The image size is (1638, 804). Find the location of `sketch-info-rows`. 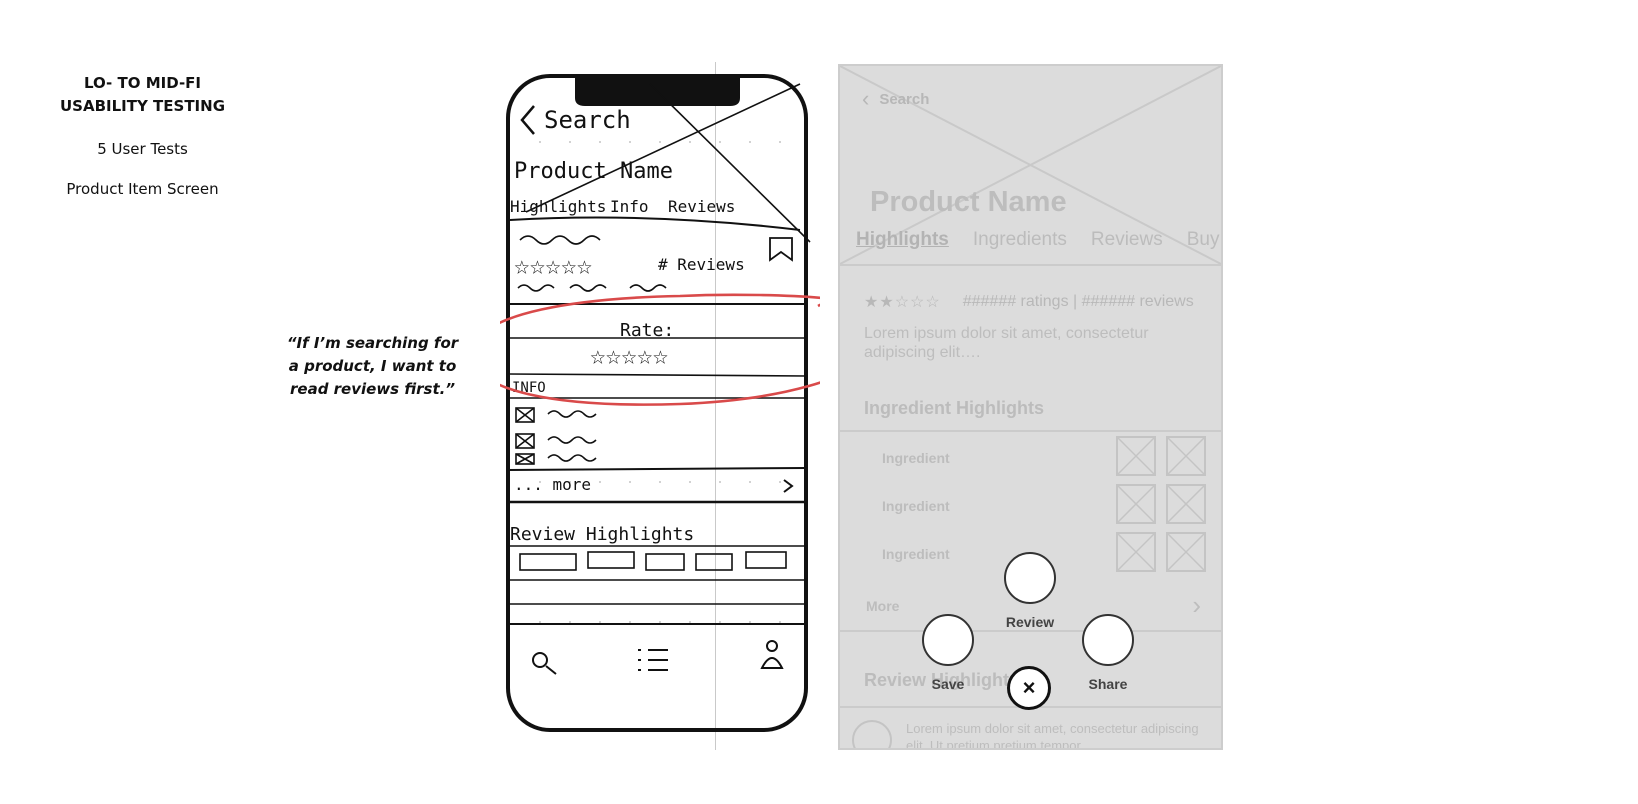

sketch-info-rows is located at coordinates (556, 436).